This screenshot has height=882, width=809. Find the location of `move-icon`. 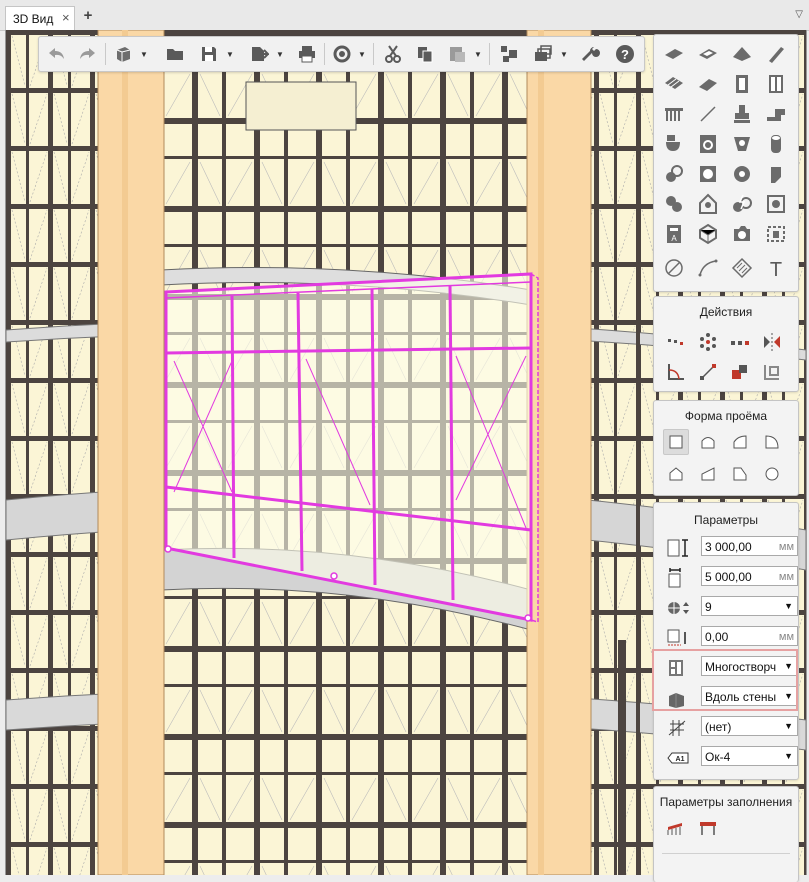

move-icon is located at coordinates (708, 372).